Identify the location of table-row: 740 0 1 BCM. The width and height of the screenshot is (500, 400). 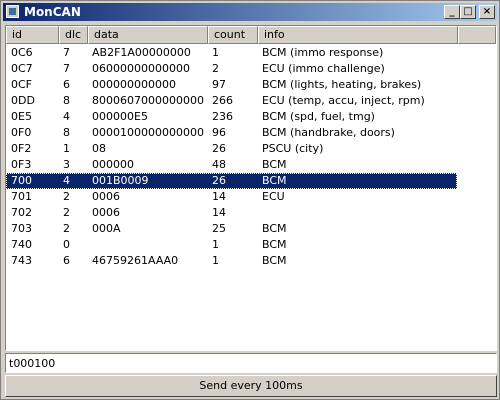
(231, 245).